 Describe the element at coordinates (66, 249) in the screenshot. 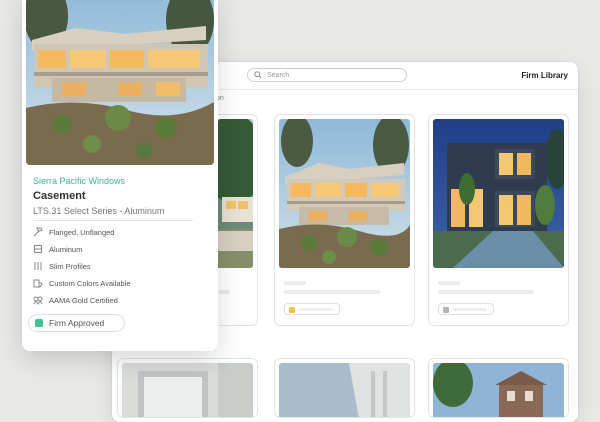

I see `feature-label: Aluminum` at that location.